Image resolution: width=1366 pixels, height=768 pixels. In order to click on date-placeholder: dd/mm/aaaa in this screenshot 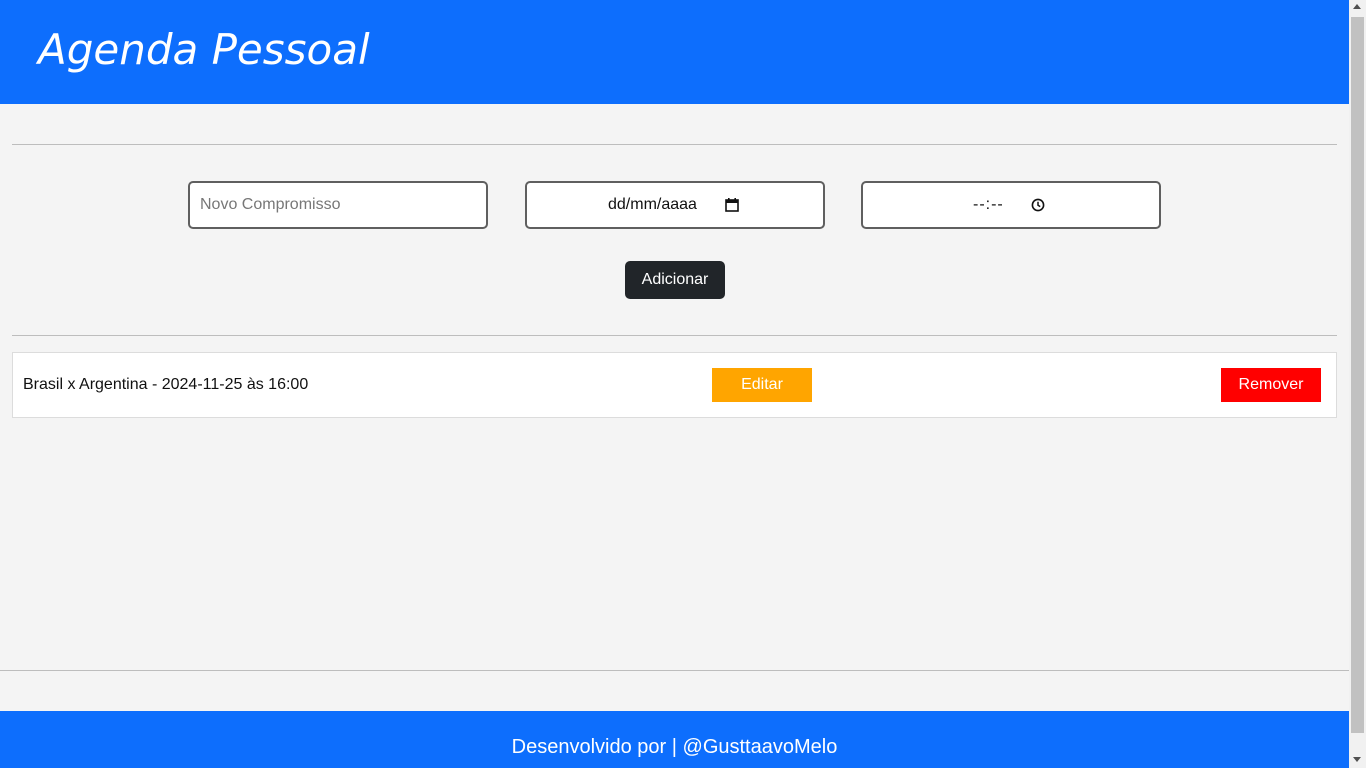, I will do `click(652, 204)`.